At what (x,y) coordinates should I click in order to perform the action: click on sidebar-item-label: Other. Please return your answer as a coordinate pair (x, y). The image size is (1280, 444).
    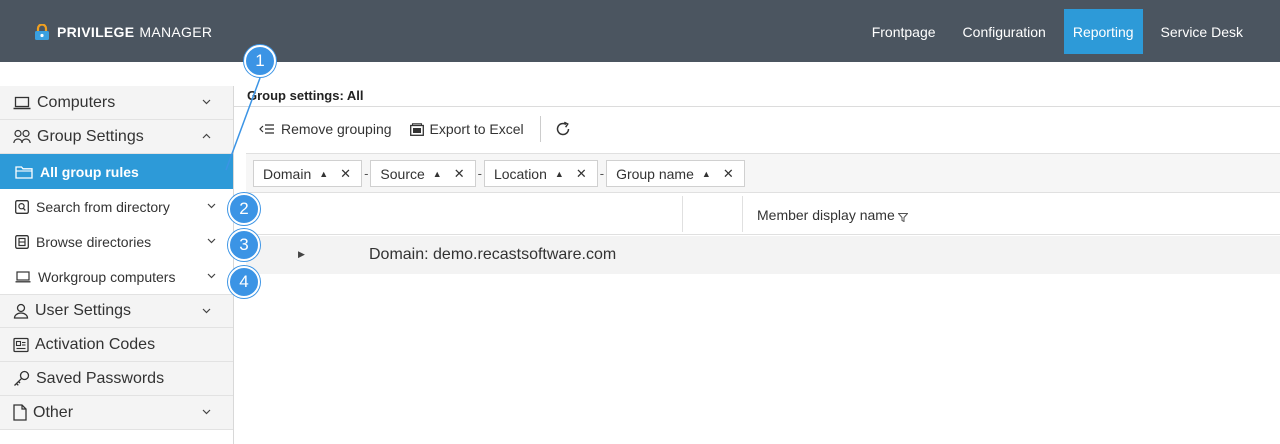
    Looking at the image, I should click on (53, 412).